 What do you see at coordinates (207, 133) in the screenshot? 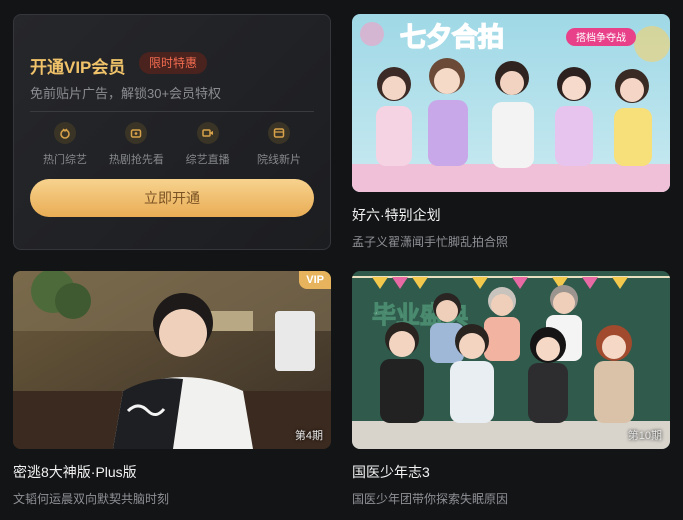
I see `live-icon` at bounding box center [207, 133].